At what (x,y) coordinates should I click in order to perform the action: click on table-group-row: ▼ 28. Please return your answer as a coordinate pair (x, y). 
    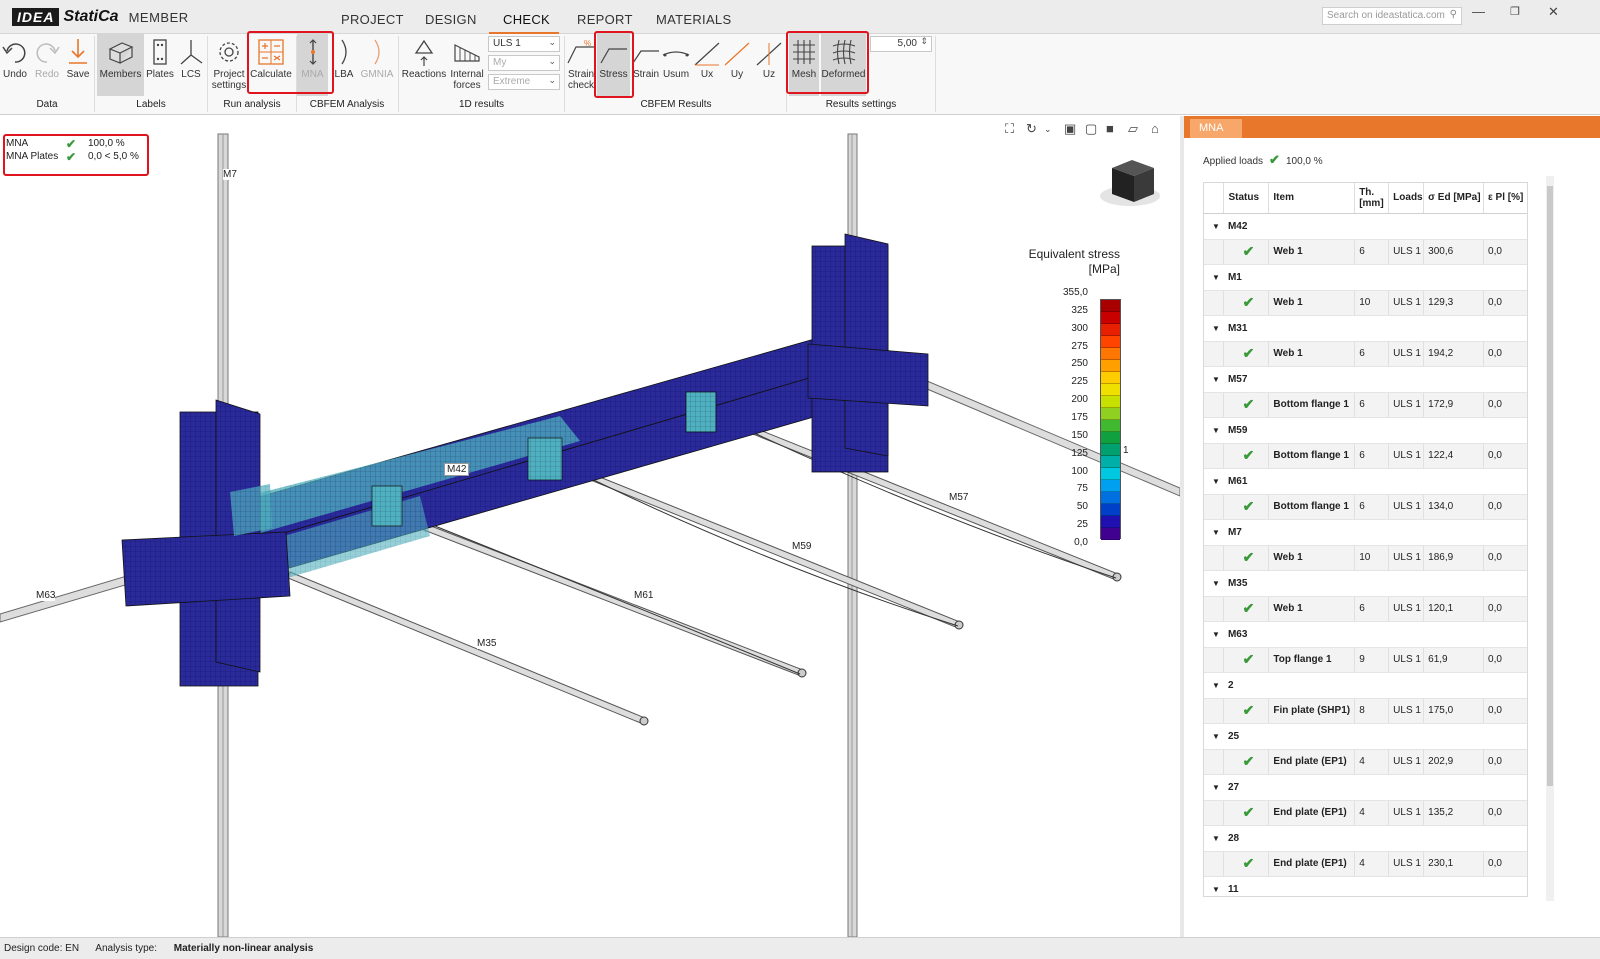
    Looking at the image, I should click on (1365, 838).